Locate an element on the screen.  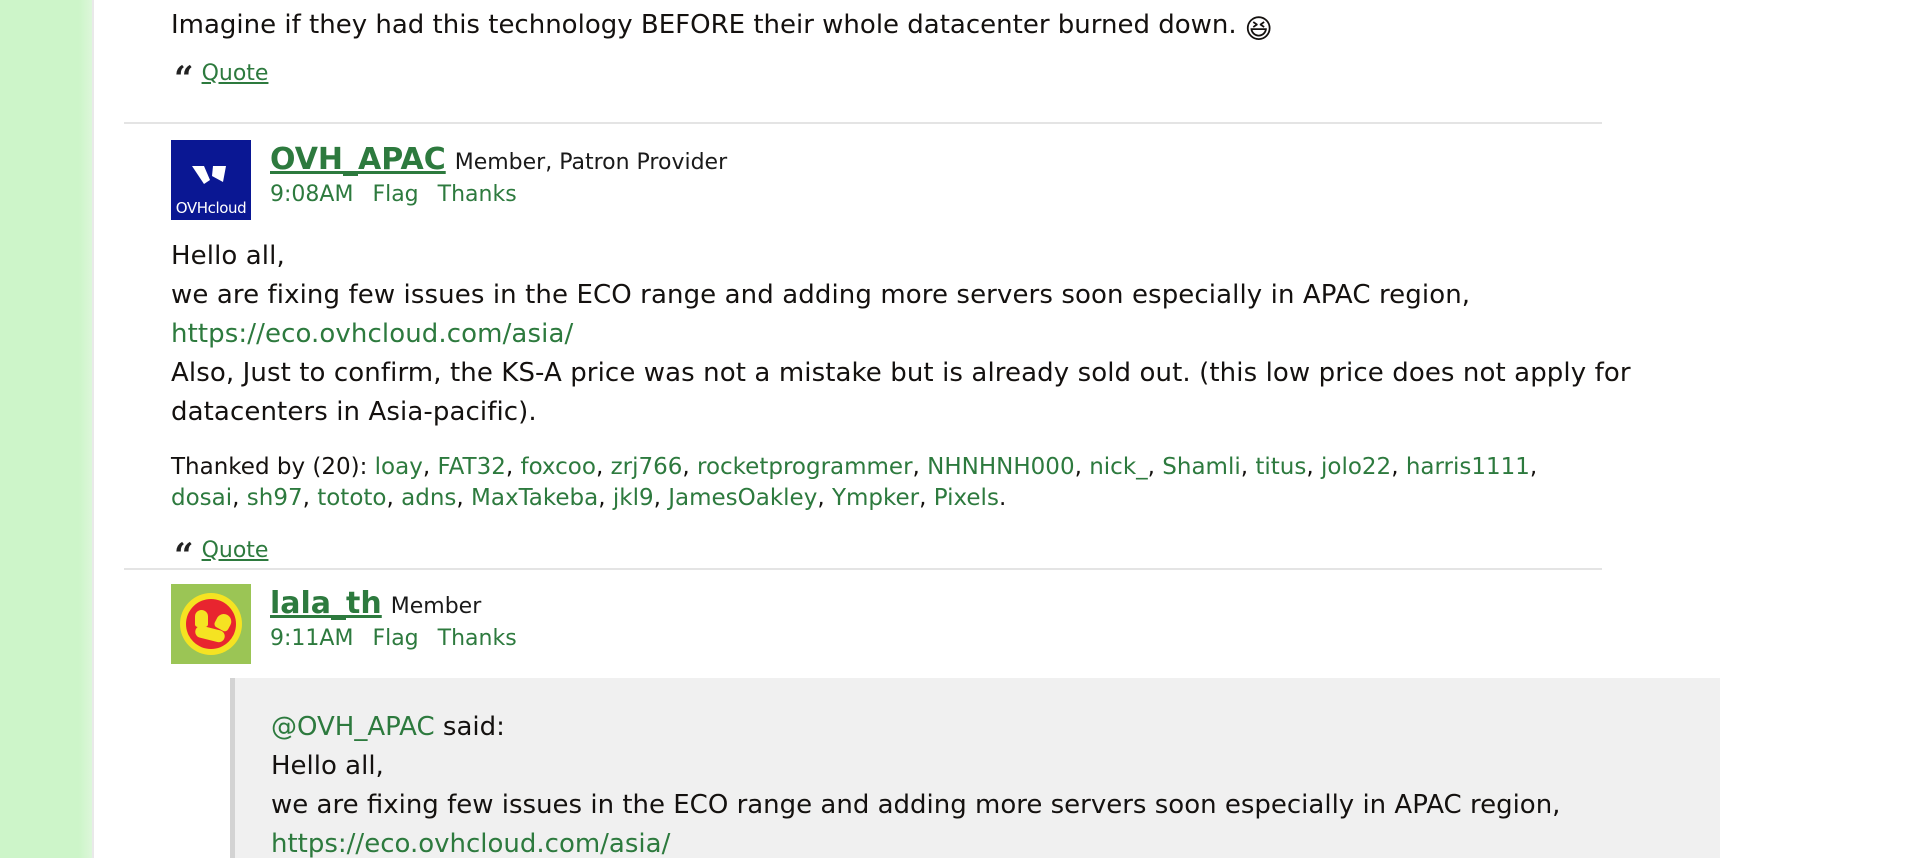
thanked-by-user-link: loay is located at coordinates (399, 467).